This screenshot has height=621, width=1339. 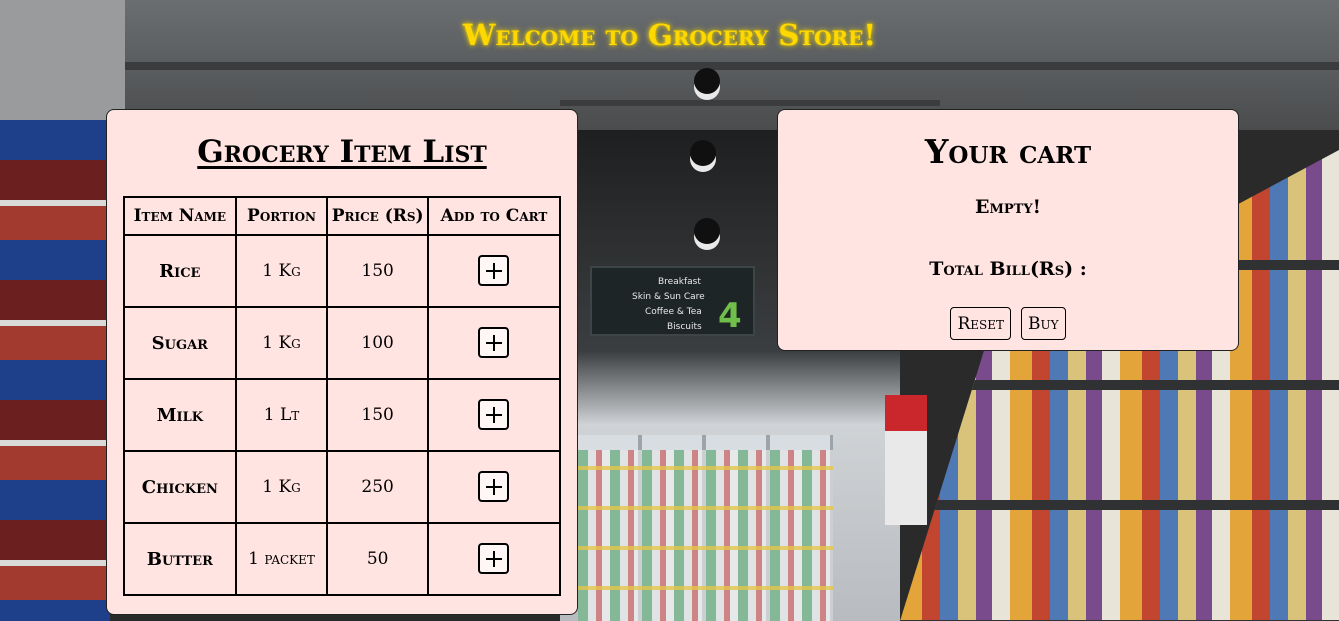 I want to click on aisle-sign-line: Coffee & Tea, so click(x=673, y=312).